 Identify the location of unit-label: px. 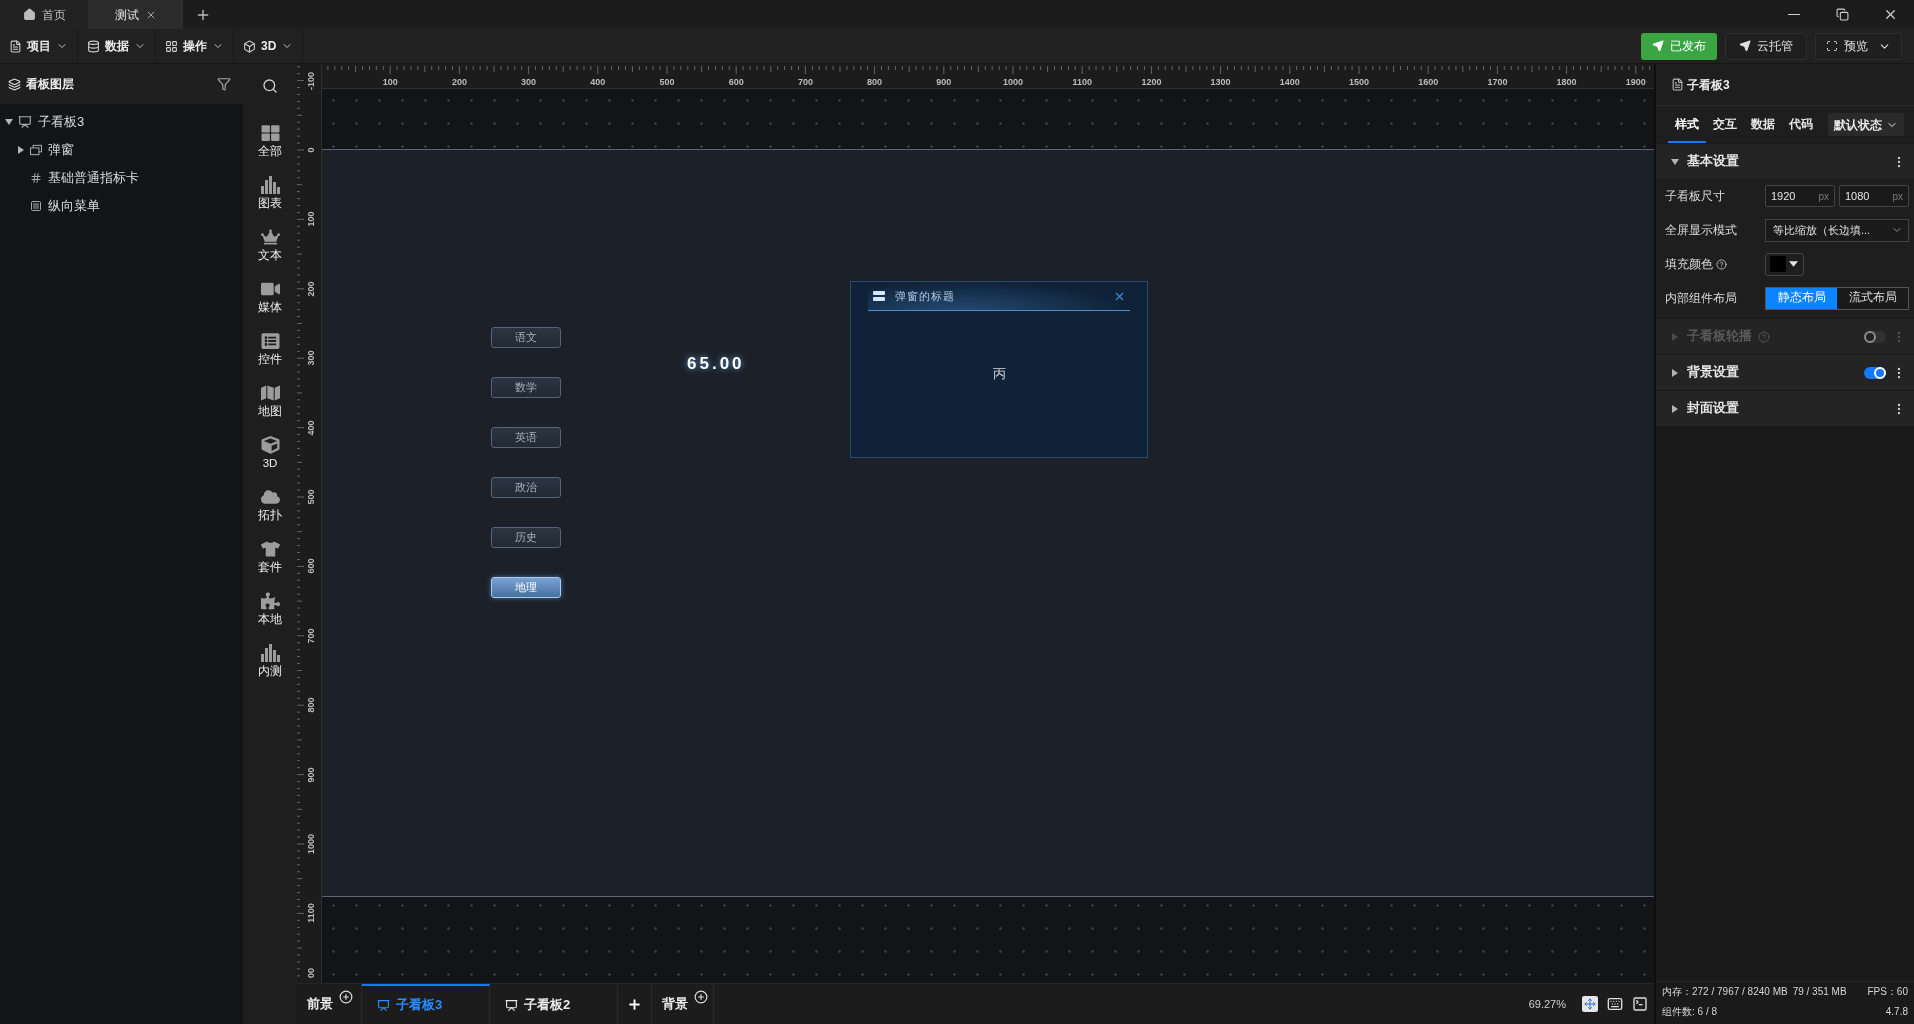
(1823, 196).